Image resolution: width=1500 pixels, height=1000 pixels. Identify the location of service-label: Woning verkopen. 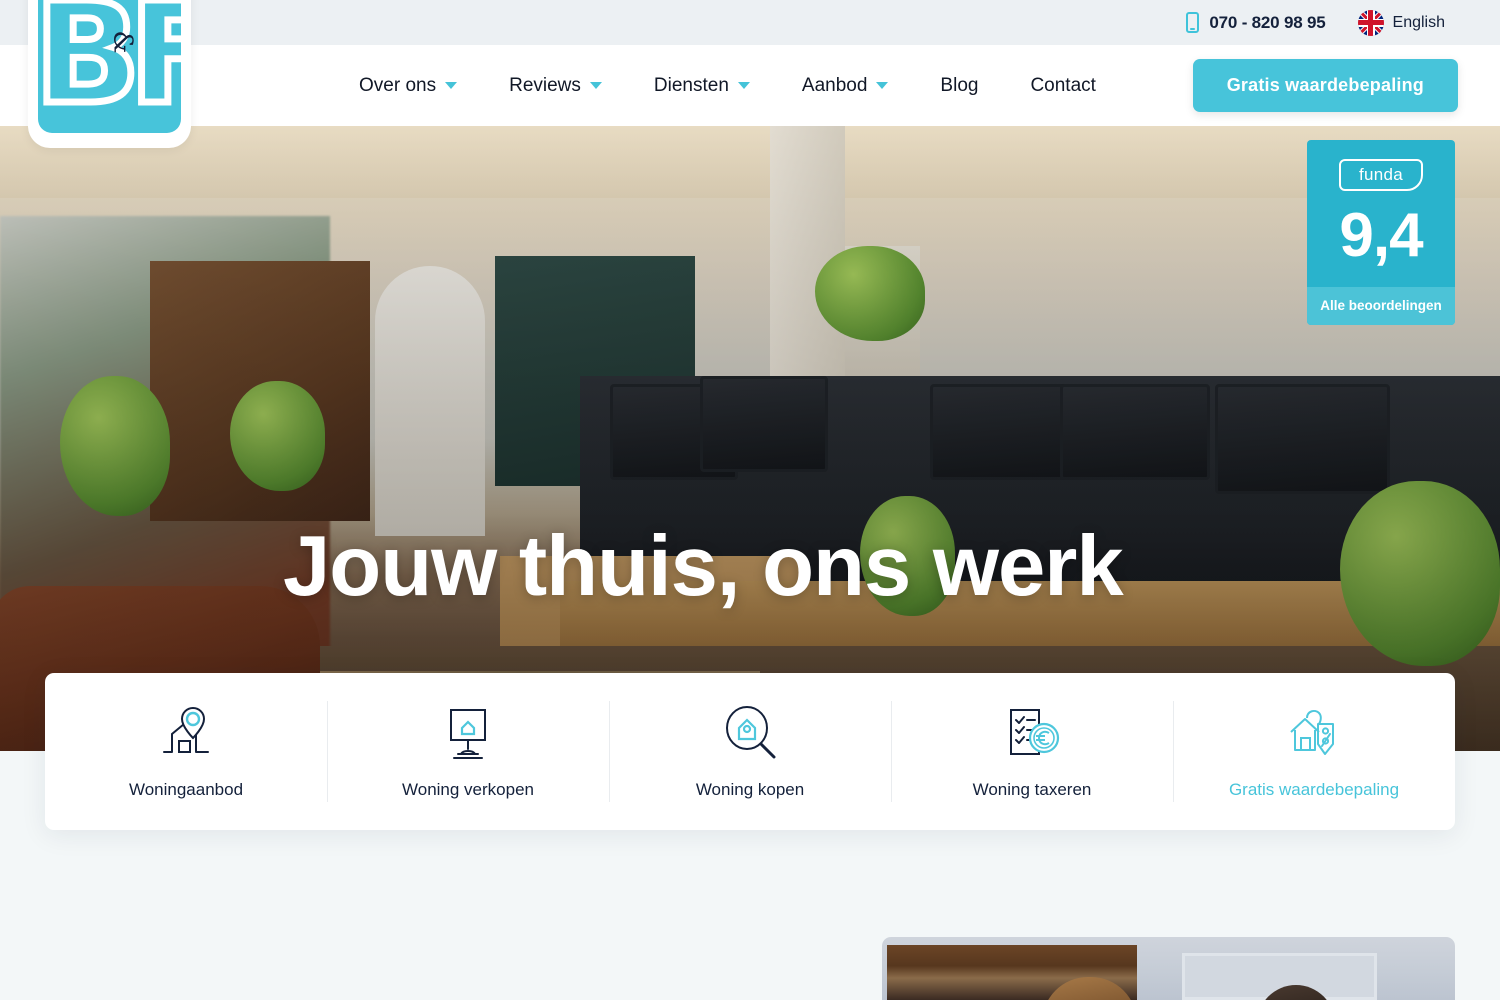
(468, 789).